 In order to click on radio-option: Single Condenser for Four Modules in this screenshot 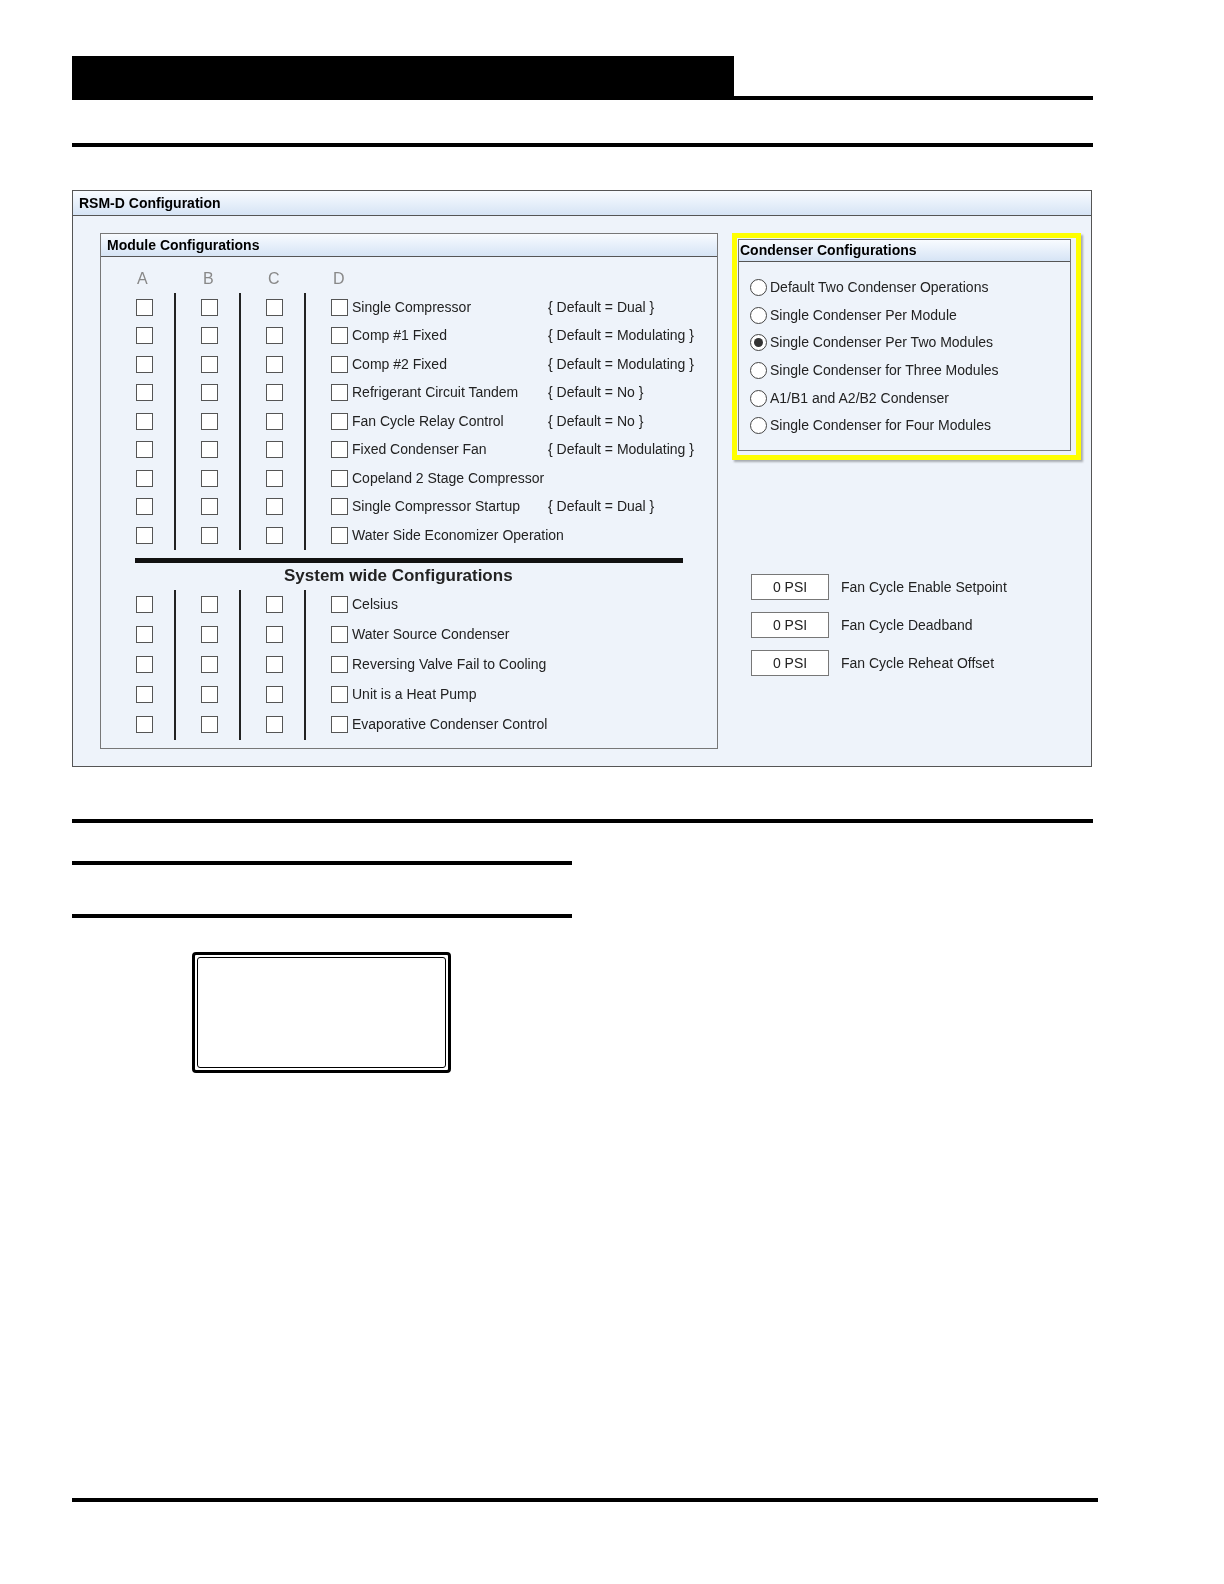, I will do `click(910, 425)`.